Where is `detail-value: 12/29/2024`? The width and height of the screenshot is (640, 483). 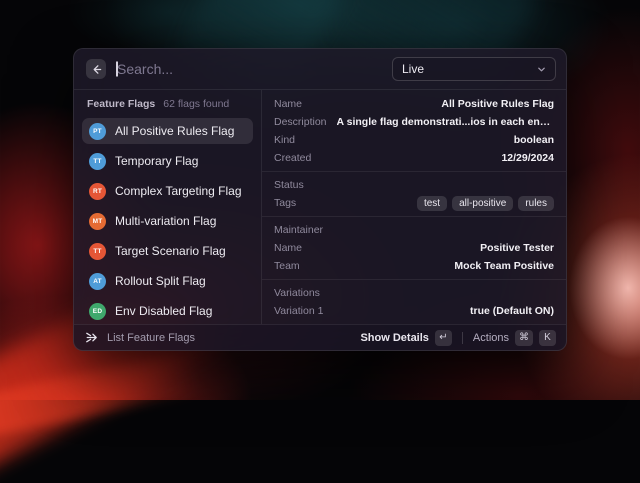
detail-value: 12/29/2024 is located at coordinates (527, 158).